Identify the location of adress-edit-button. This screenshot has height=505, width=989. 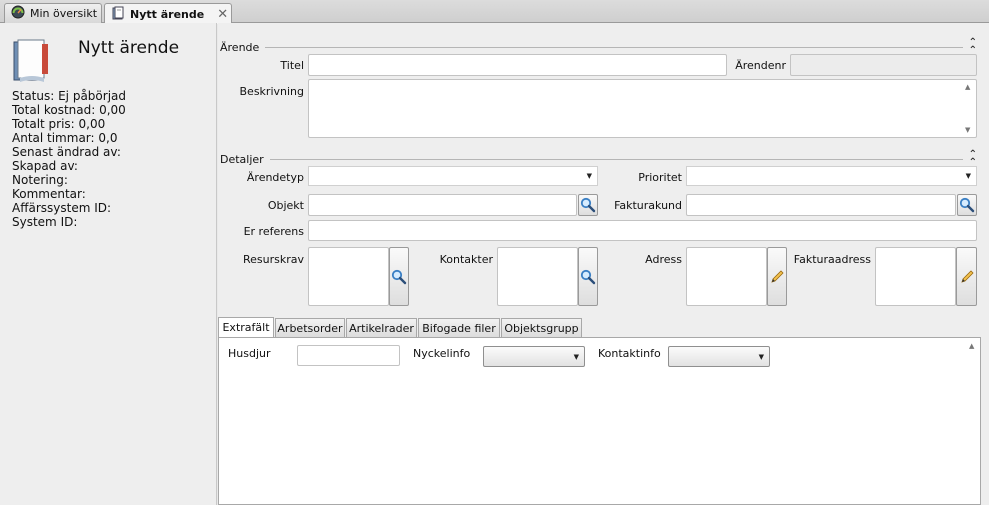
(777, 276).